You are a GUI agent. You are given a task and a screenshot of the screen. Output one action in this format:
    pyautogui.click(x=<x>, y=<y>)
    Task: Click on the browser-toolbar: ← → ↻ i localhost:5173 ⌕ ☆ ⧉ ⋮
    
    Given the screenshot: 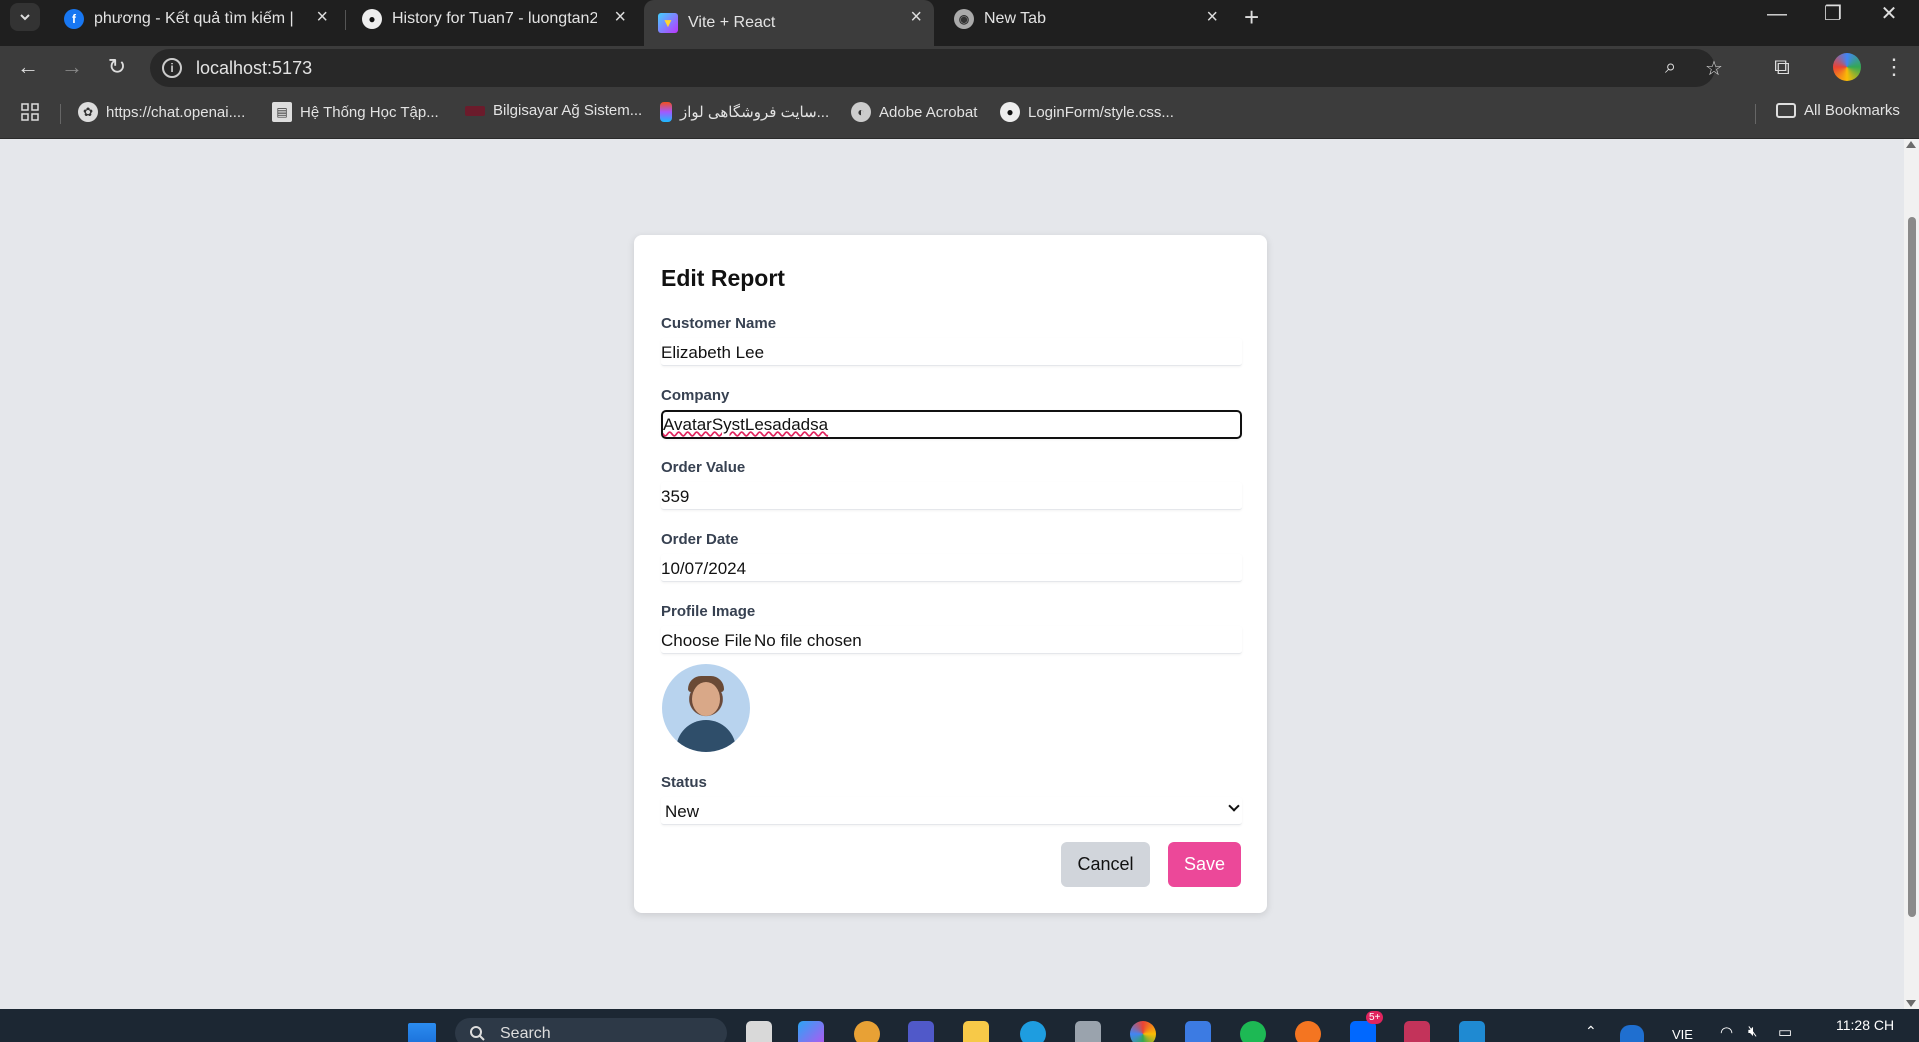 What is the action you would take?
    pyautogui.click(x=959, y=68)
    